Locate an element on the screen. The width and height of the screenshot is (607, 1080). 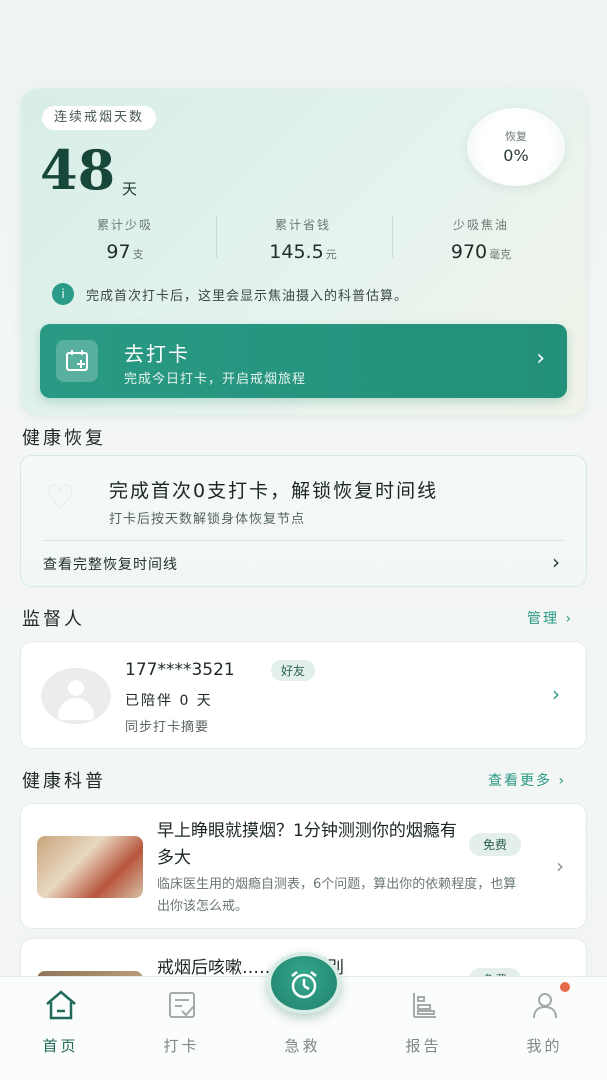
info-text: 完成首次打卡后，这里会显示焦油摄入的科普估算。 is located at coordinates (247, 296).